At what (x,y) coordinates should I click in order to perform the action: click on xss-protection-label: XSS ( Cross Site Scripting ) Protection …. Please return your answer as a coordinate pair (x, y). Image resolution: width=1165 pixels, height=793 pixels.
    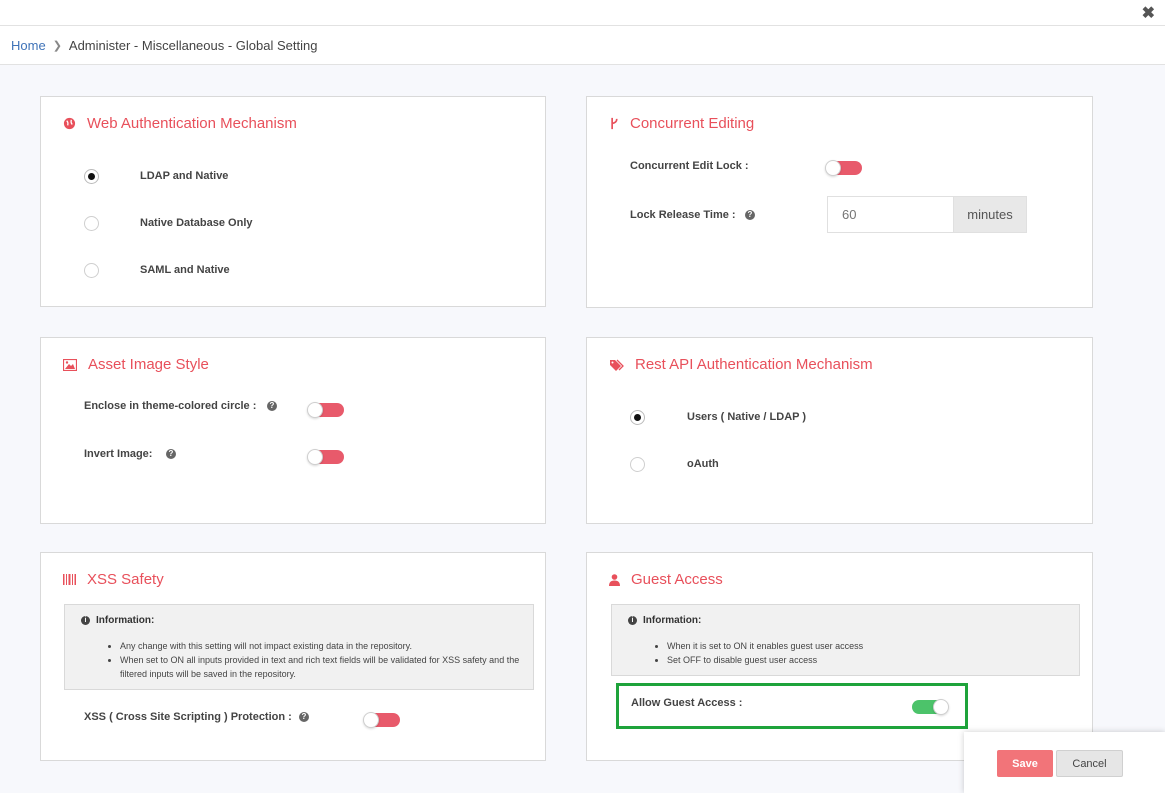
    Looking at the image, I should click on (188, 717).